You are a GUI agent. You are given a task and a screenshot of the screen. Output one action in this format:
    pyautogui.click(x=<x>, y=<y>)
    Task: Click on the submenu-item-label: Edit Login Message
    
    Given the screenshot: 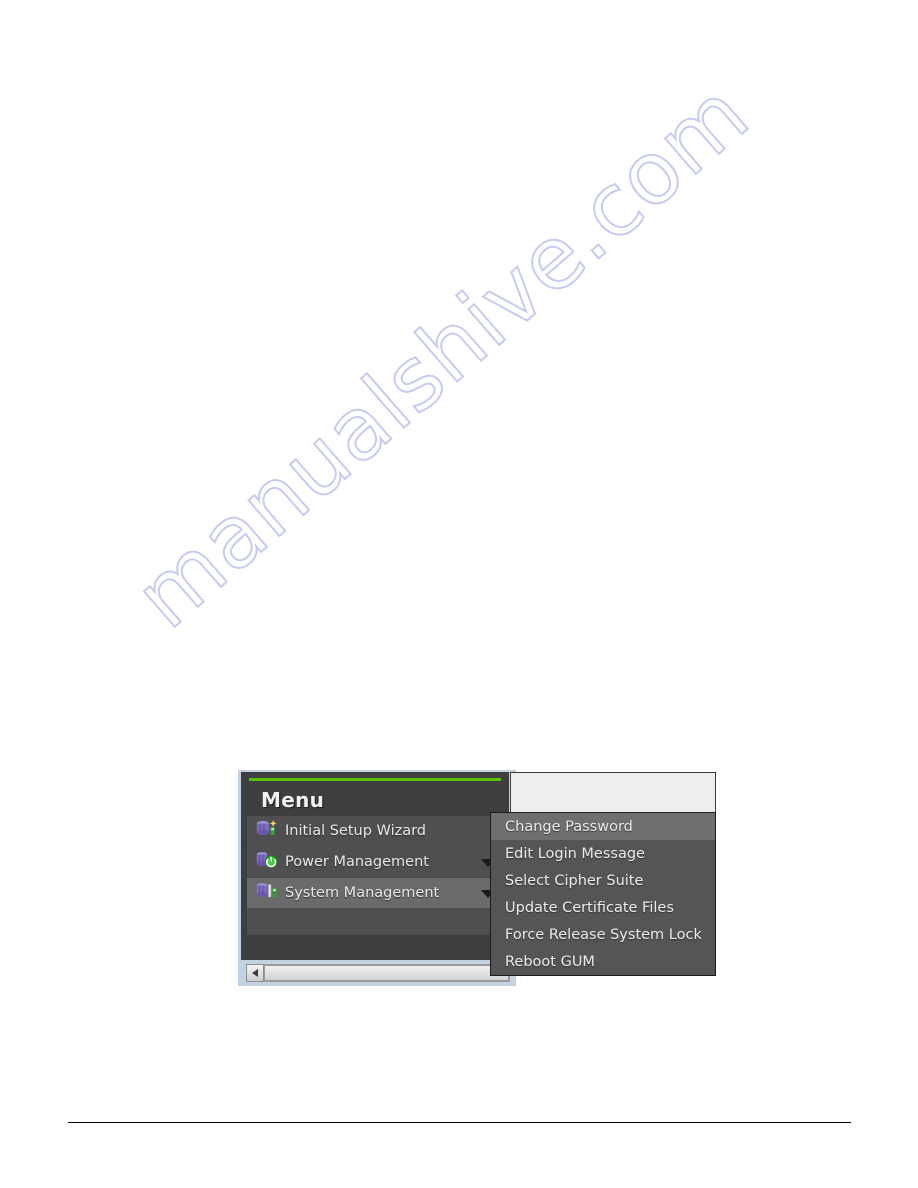 What is the action you would take?
    pyautogui.click(x=575, y=853)
    